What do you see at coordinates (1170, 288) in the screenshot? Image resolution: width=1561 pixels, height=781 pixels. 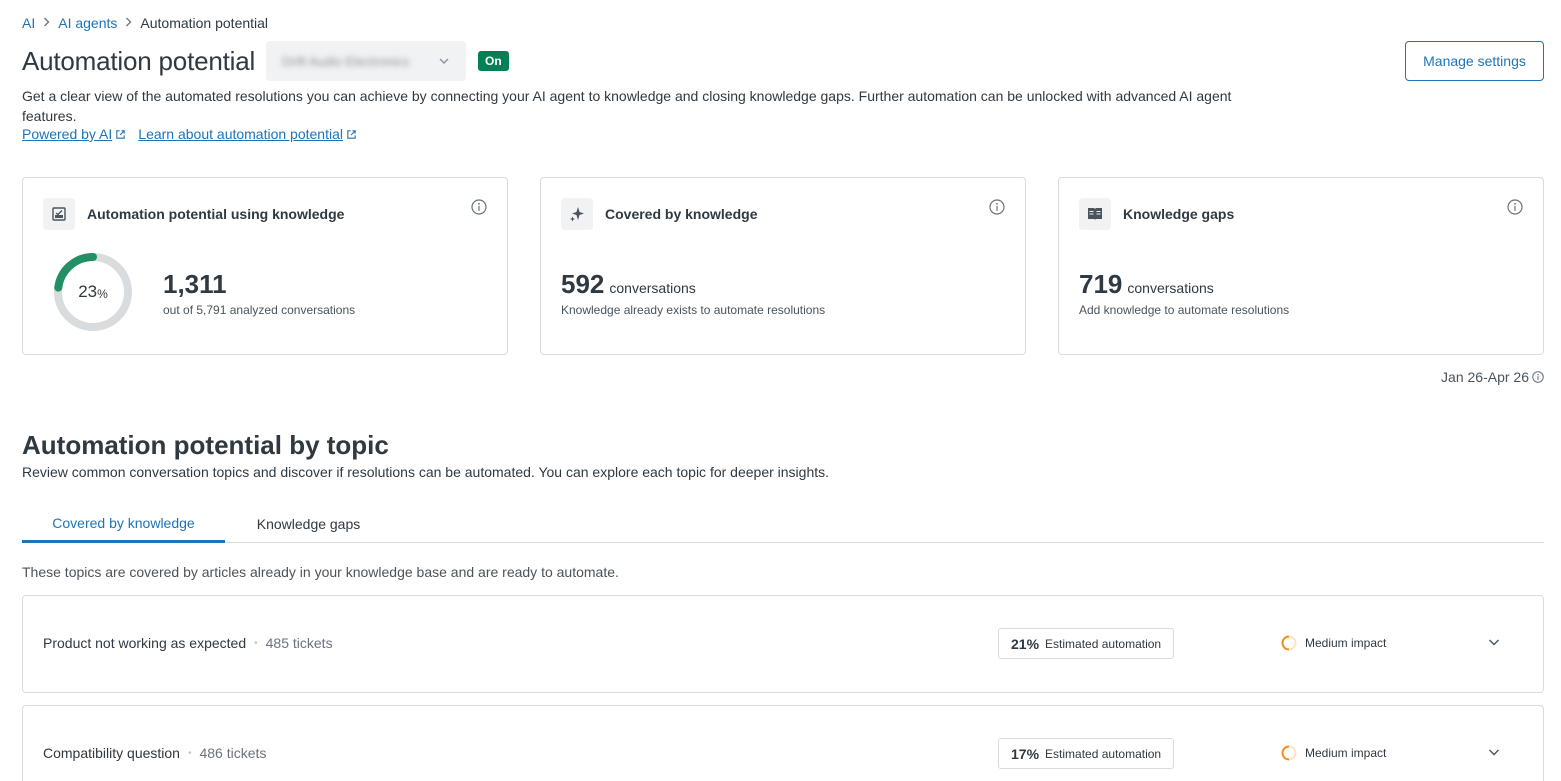 I see `gaps-unit: conversations` at bounding box center [1170, 288].